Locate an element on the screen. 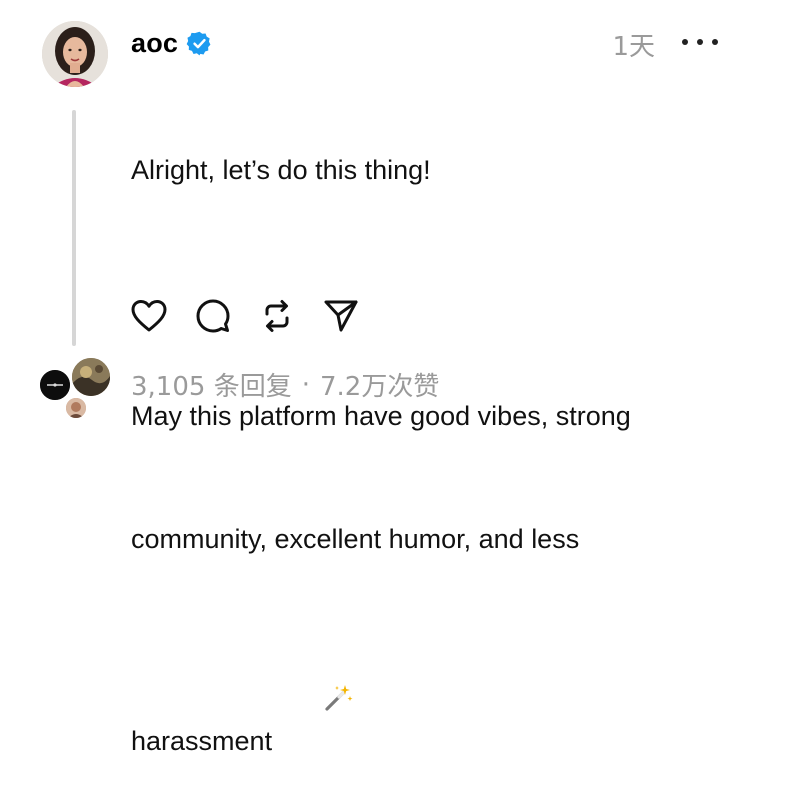 The width and height of the screenshot is (791, 807). repost-icon is located at coordinates (277, 316).